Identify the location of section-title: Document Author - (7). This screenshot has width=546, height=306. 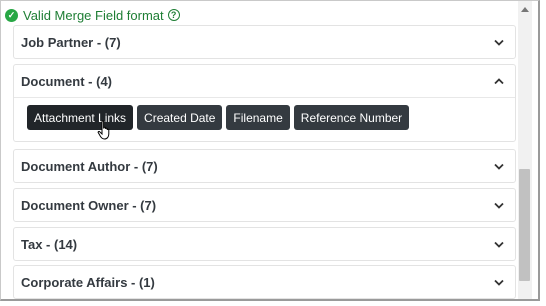
(89, 166).